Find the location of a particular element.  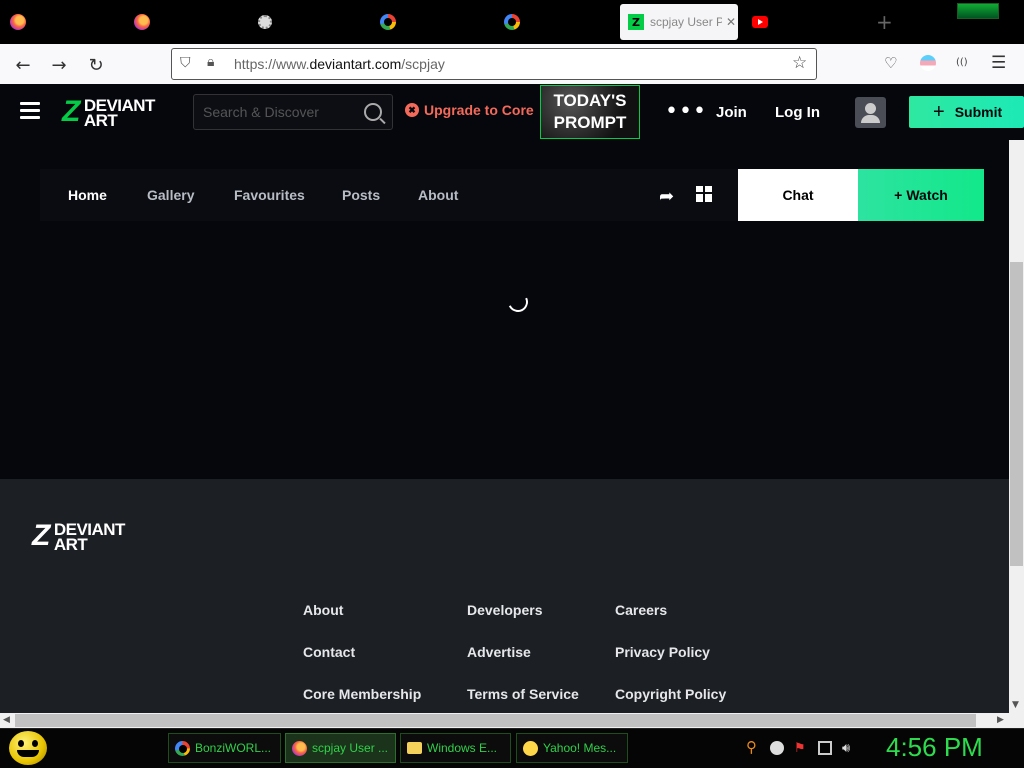

messenger-tray-icon is located at coordinates (777, 748).